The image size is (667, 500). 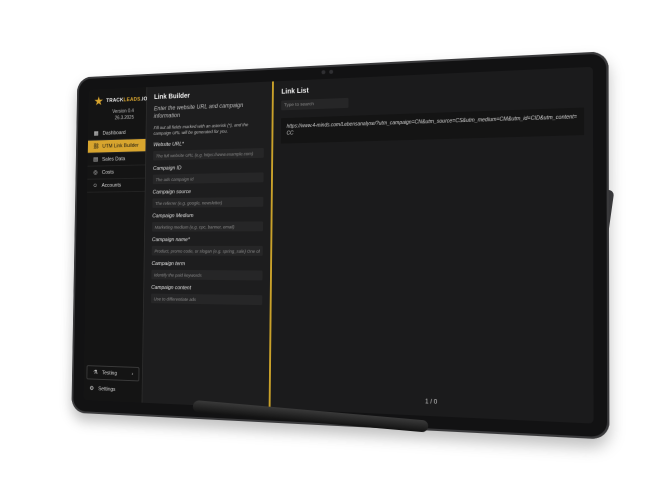 I want to click on sidebar-item-accounts: ☺ Accounts, so click(x=116, y=186).